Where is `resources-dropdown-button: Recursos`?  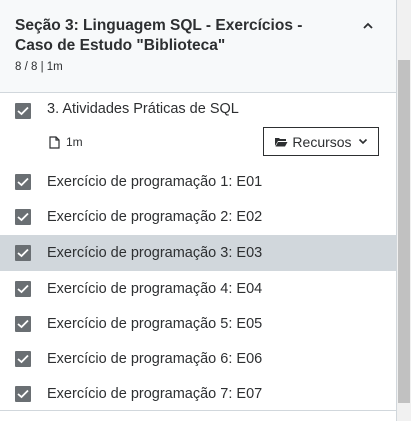
resources-dropdown-button: Recursos is located at coordinates (321, 141).